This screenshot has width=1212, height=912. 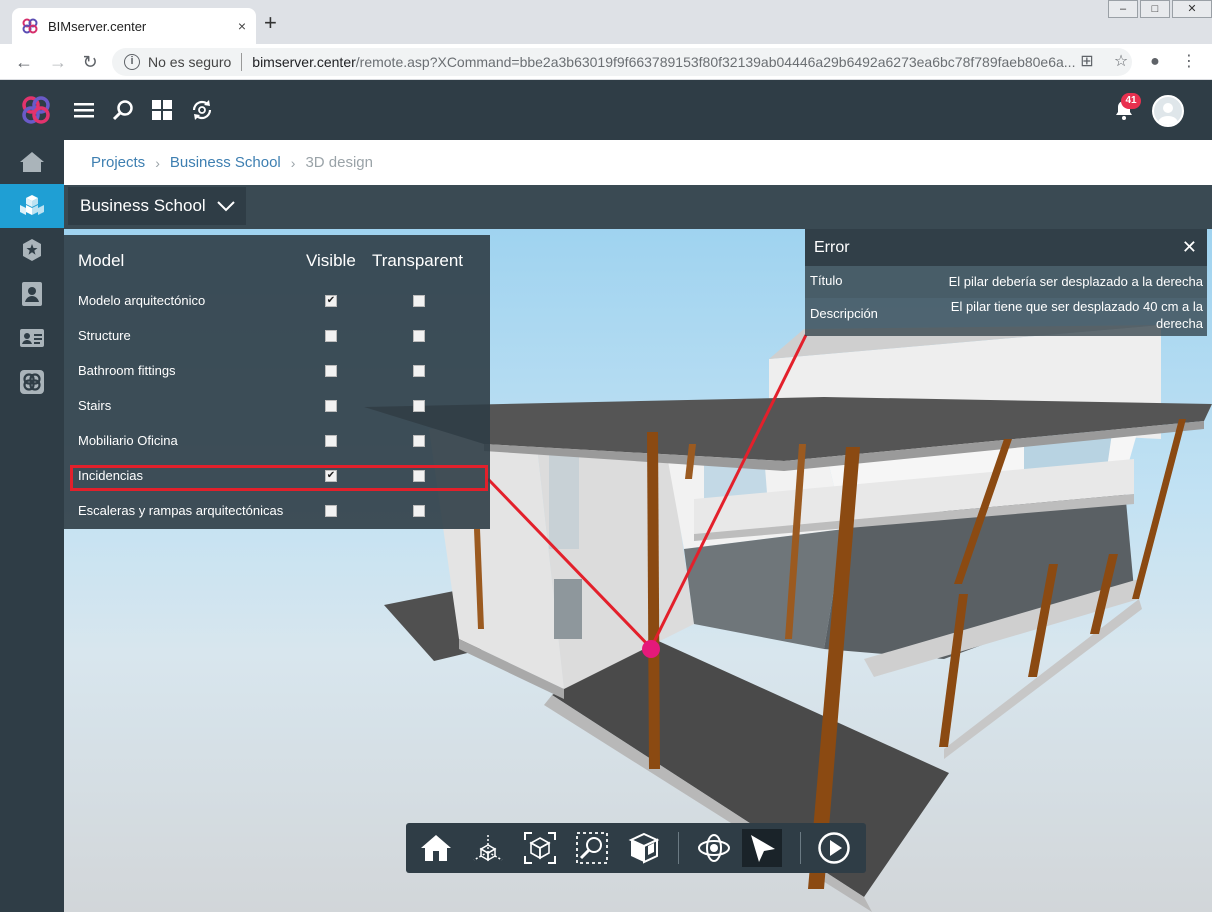 What do you see at coordinates (277, 335) in the screenshot?
I see `model-row: Structure` at bounding box center [277, 335].